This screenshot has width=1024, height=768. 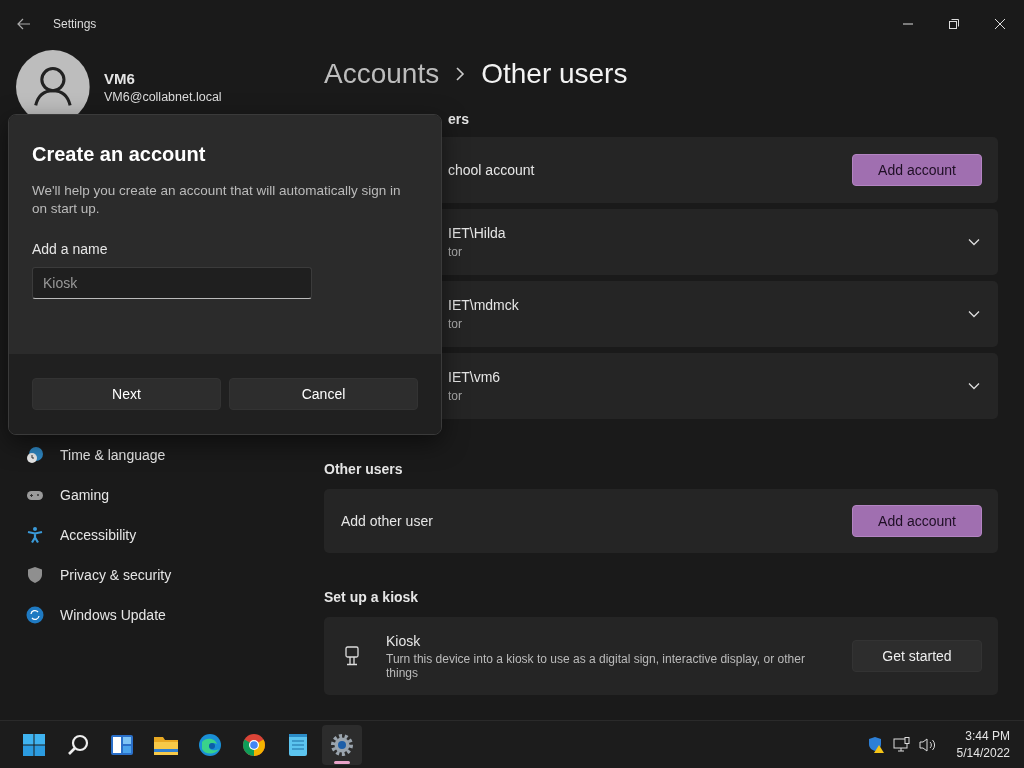 I want to click on globe-clock-icon, so click(x=35, y=455).